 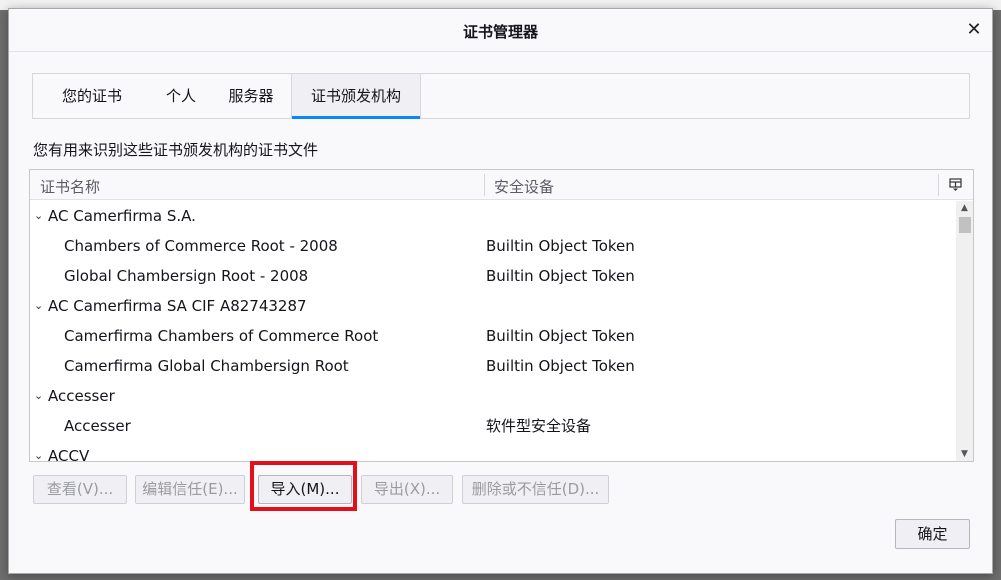 I want to click on security-device: 软件型安全设备, so click(x=539, y=426).